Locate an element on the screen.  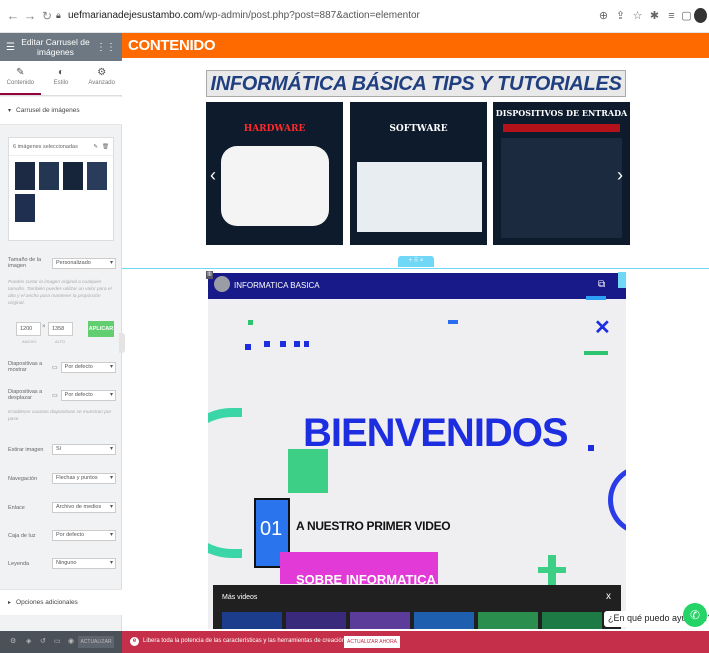
settings-icon: ⚙ is located at coordinates (13, 641).